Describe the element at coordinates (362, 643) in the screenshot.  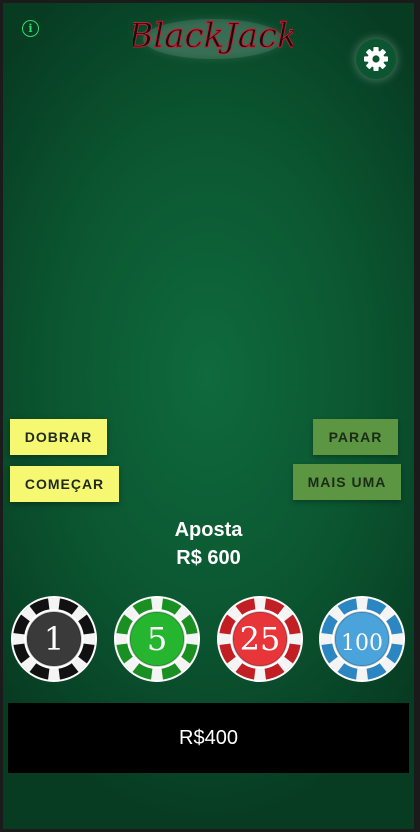
I see `chip-value-label: 100` at that location.